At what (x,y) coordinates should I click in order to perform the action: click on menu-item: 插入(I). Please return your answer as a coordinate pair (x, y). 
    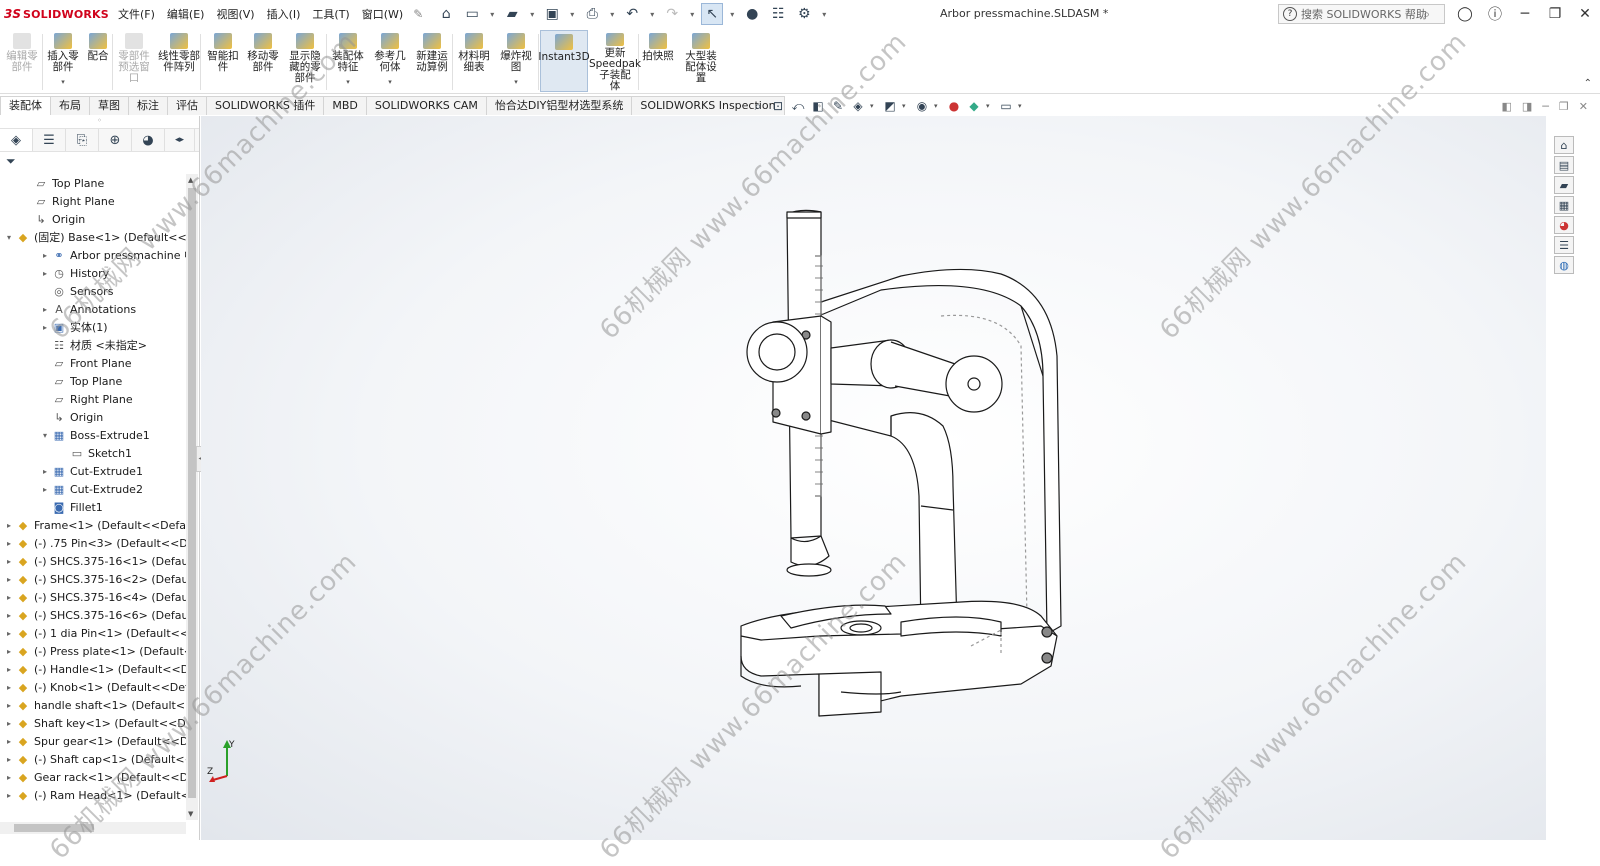
    Looking at the image, I should click on (284, 14).